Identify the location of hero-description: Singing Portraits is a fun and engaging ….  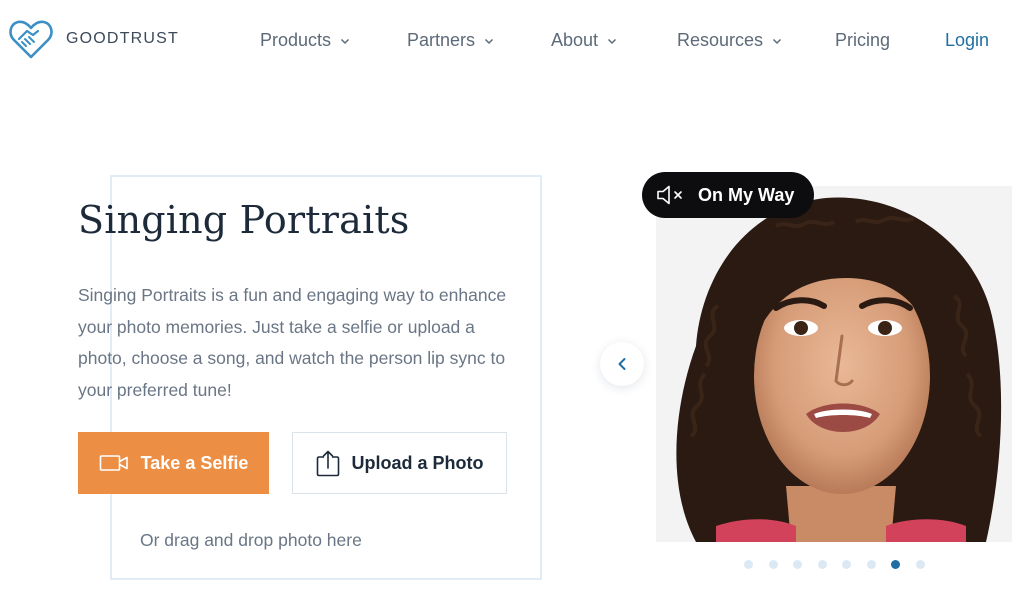
(292, 342).